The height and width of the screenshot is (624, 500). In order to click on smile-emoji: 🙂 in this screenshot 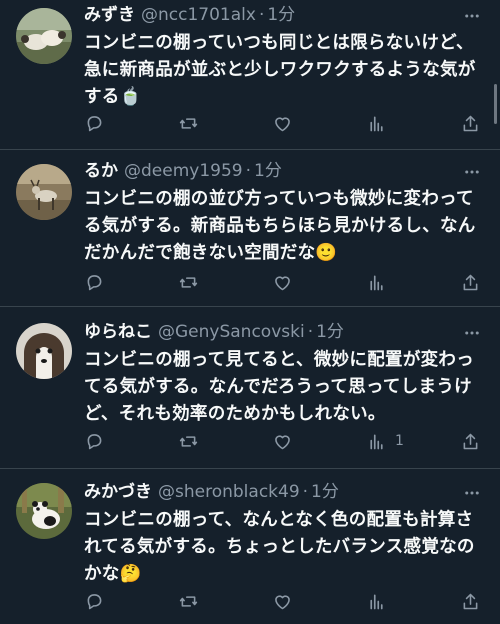, I will do `click(326, 253)`.